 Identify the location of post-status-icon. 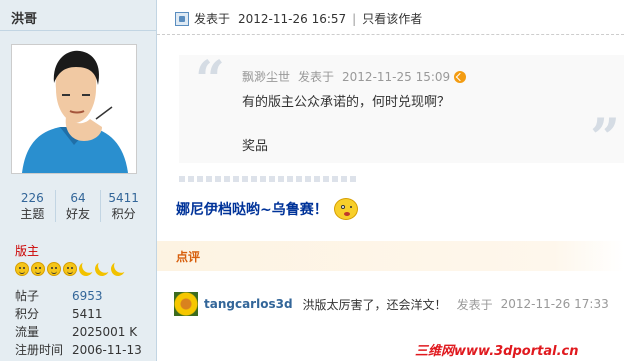
(182, 18).